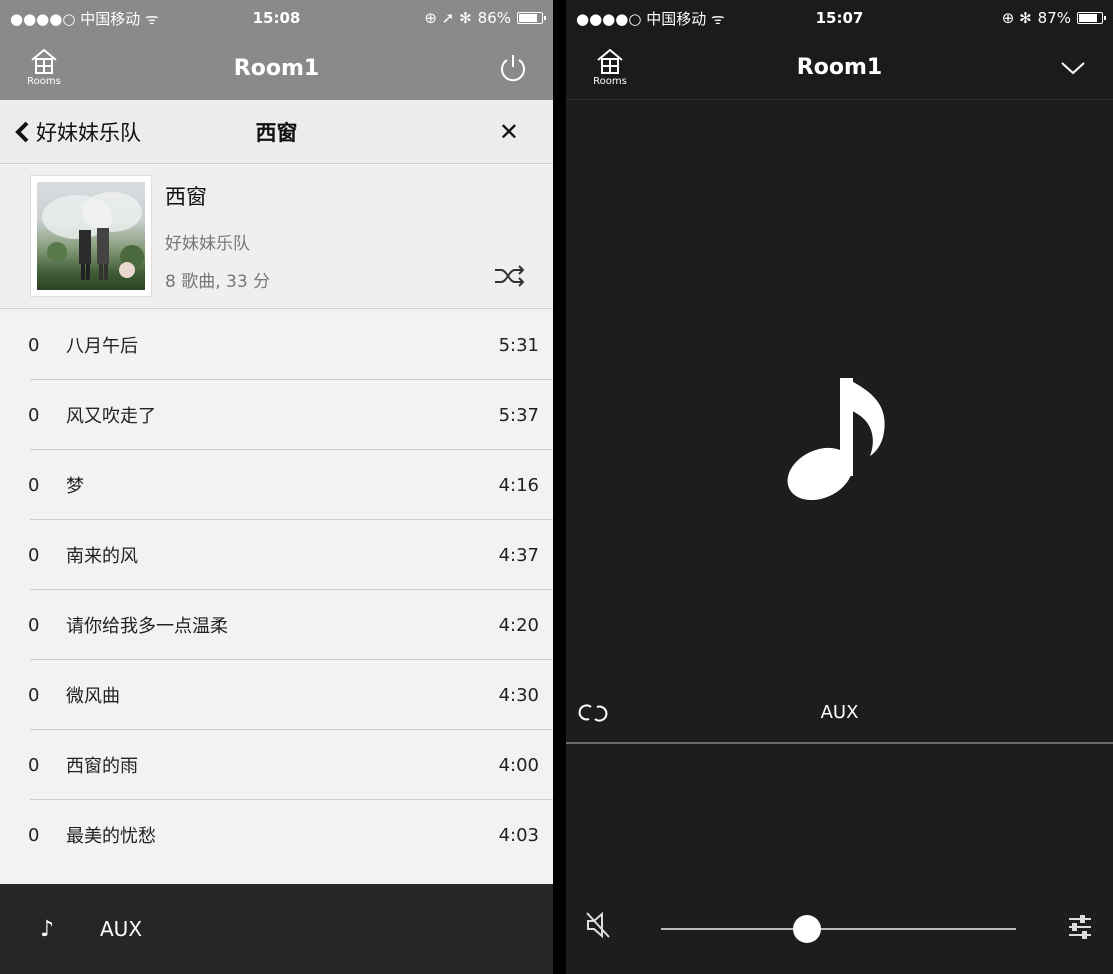 The width and height of the screenshot is (1113, 974). What do you see at coordinates (207, 244) in the screenshot?
I see `album-artist: 好妹妹乐队` at bounding box center [207, 244].